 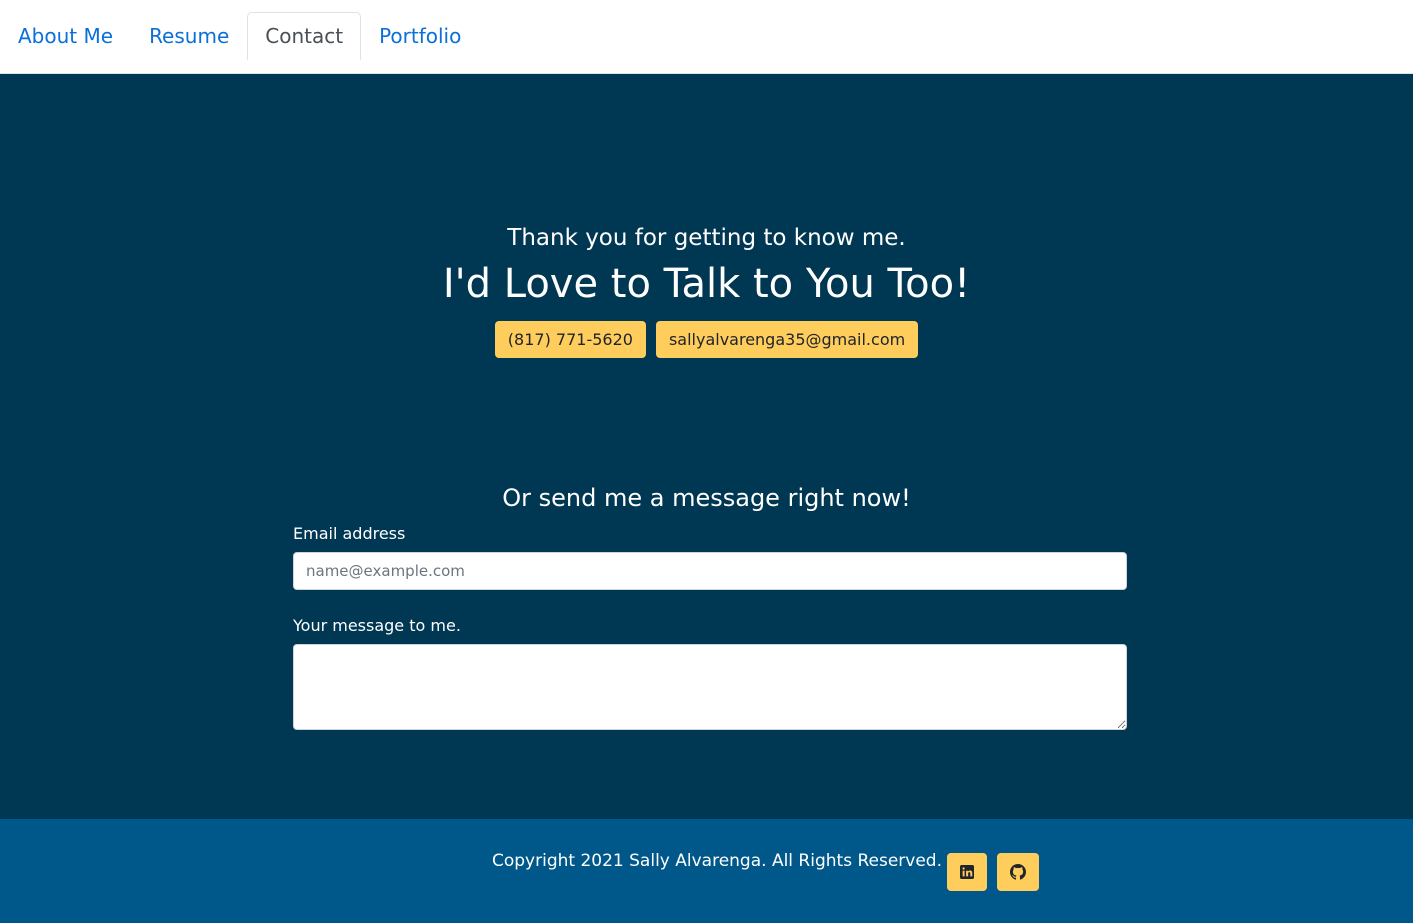 What do you see at coordinates (189, 36) in the screenshot?
I see `tab-resume: Resume` at bounding box center [189, 36].